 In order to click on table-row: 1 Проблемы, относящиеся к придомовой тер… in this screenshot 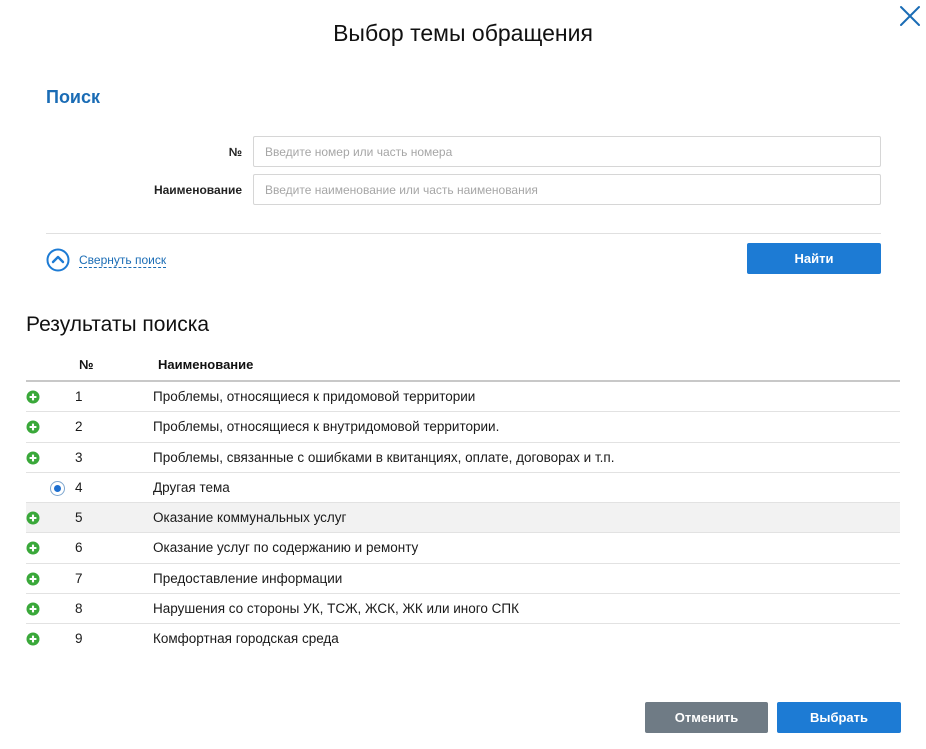, I will do `click(463, 397)`.